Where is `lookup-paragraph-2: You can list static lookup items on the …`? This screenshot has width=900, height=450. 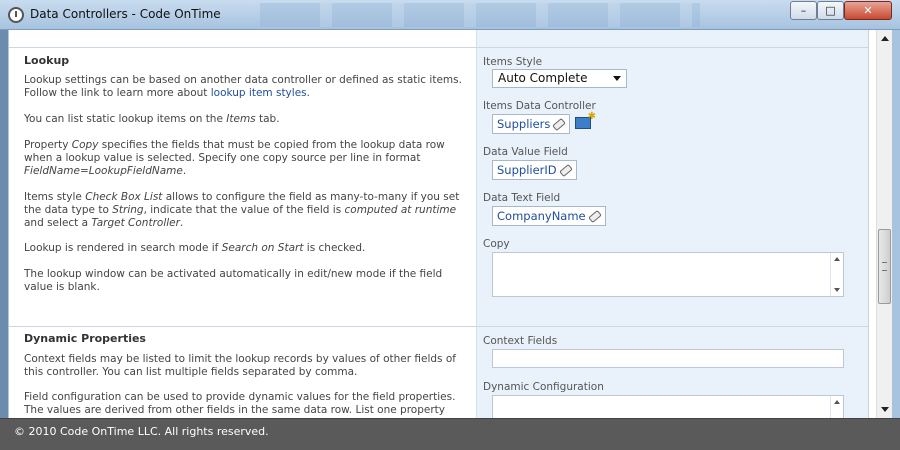
lookup-paragraph-2: You can list static lookup items on the … is located at coordinates (244, 119).